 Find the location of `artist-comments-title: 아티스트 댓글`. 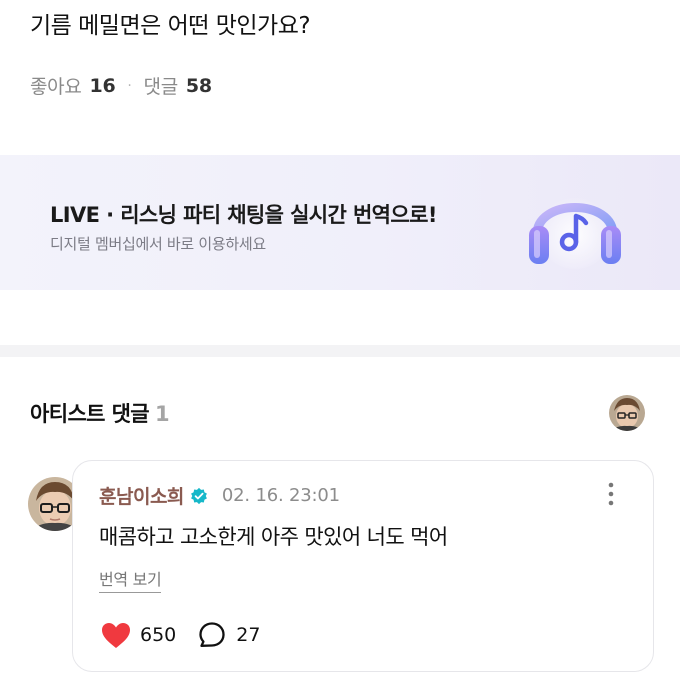

artist-comments-title: 아티스트 댓글 is located at coordinates (90, 414).